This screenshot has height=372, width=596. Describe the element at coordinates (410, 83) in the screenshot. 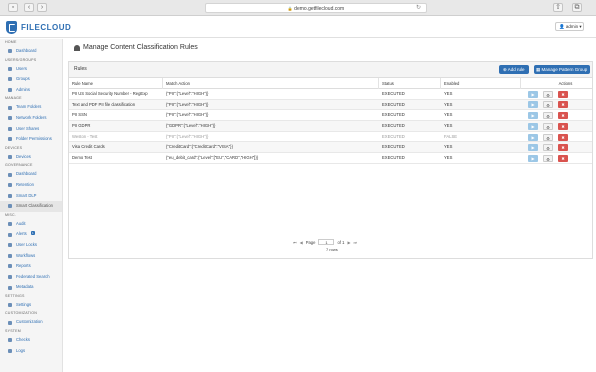

I see `column-header-status: Status` at that location.